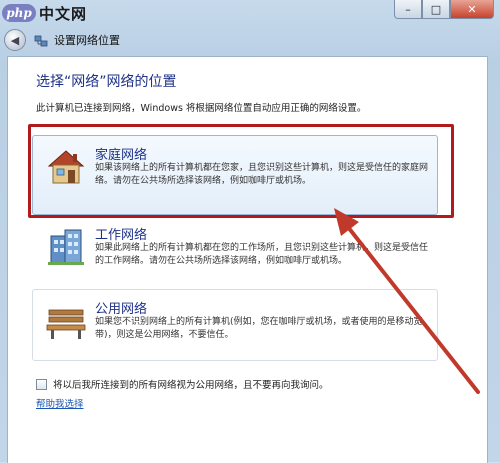 The image size is (500, 463). I want to click on park-bench-icon, so click(66, 321).